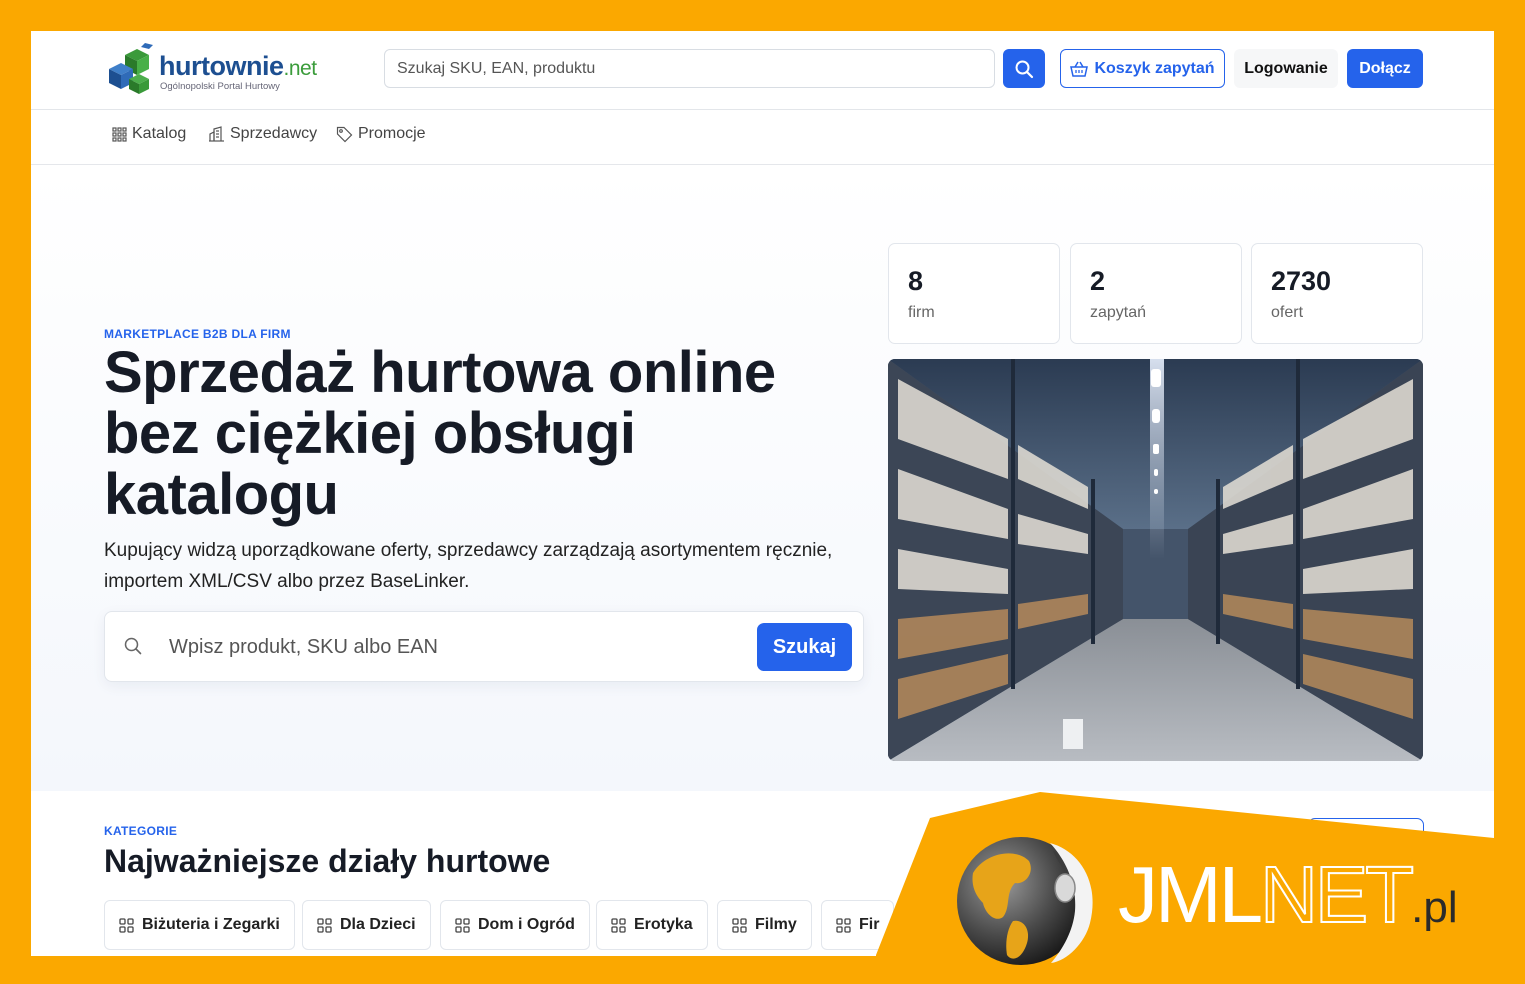  Describe the element at coordinates (141, 831) in the screenshot. I see `categories-eyebrow: KATEGORIE` at that location.